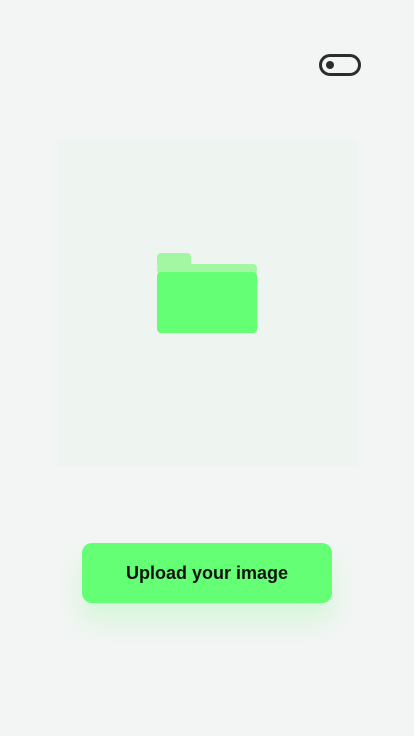 The image size is (414, 736). I want to click on upload-image-button: Upload your image, so click(207, 573).